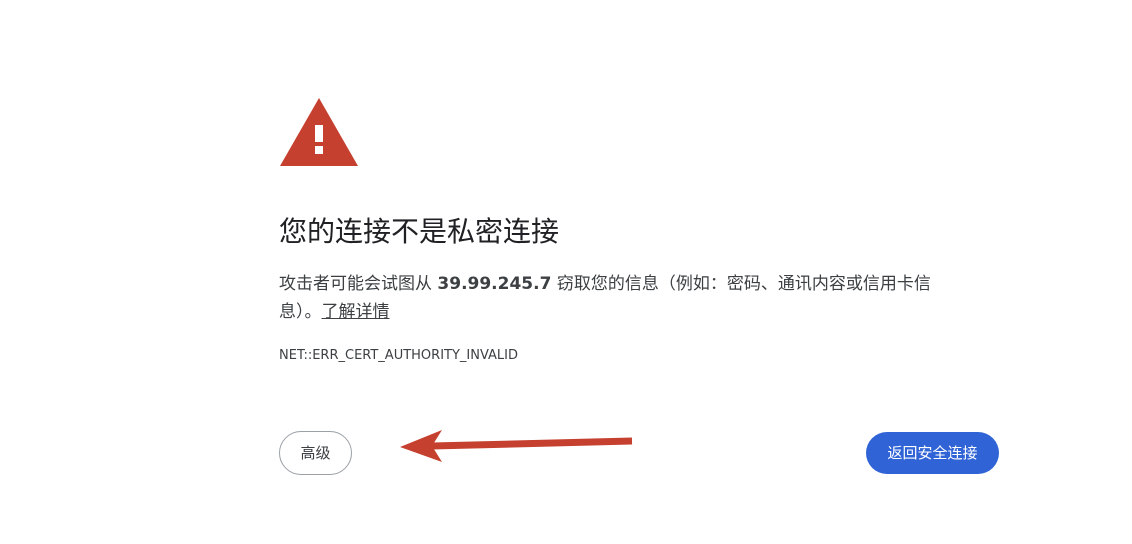 The height and width of the screenshot is (544, 1132). Describe the element at coordinates (932, 453) in the screenshot. I see `back-to-safety-button: 返回安全连接` at that location.